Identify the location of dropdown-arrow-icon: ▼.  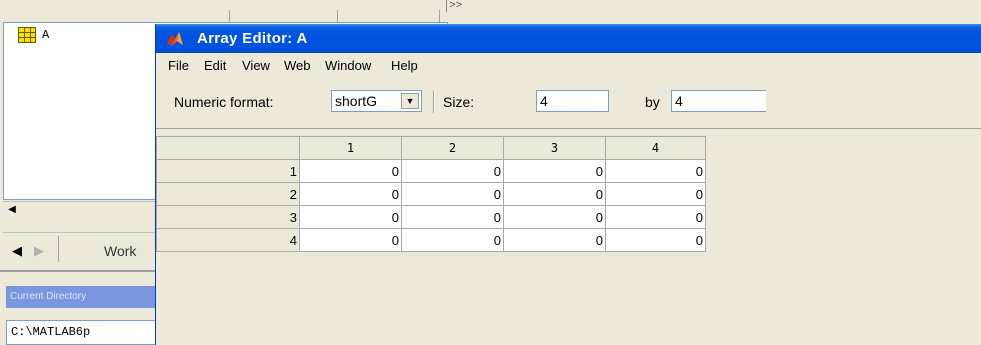
(410, 101).